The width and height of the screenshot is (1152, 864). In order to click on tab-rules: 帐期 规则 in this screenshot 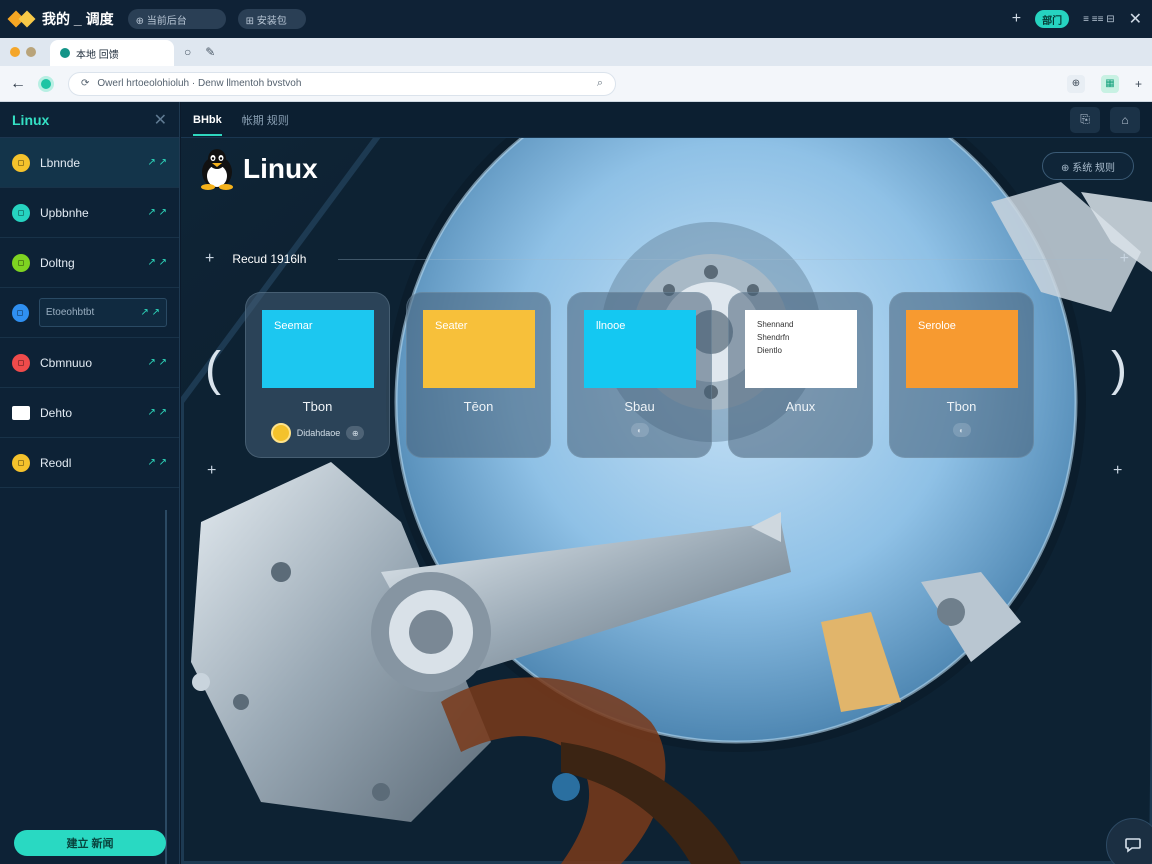, I will do `click(265, 120)`.